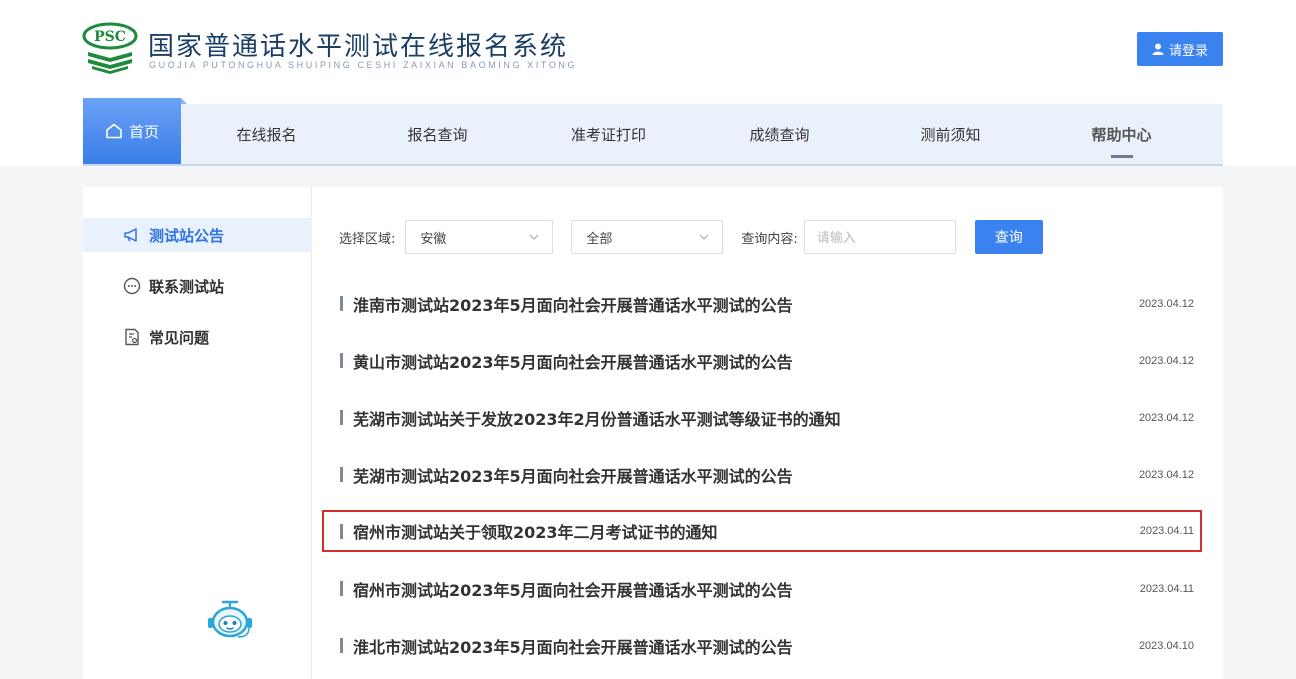 This screenshot has width=1296, height=679. I want to click on nav-item-home: 首页, so click(135, 131).